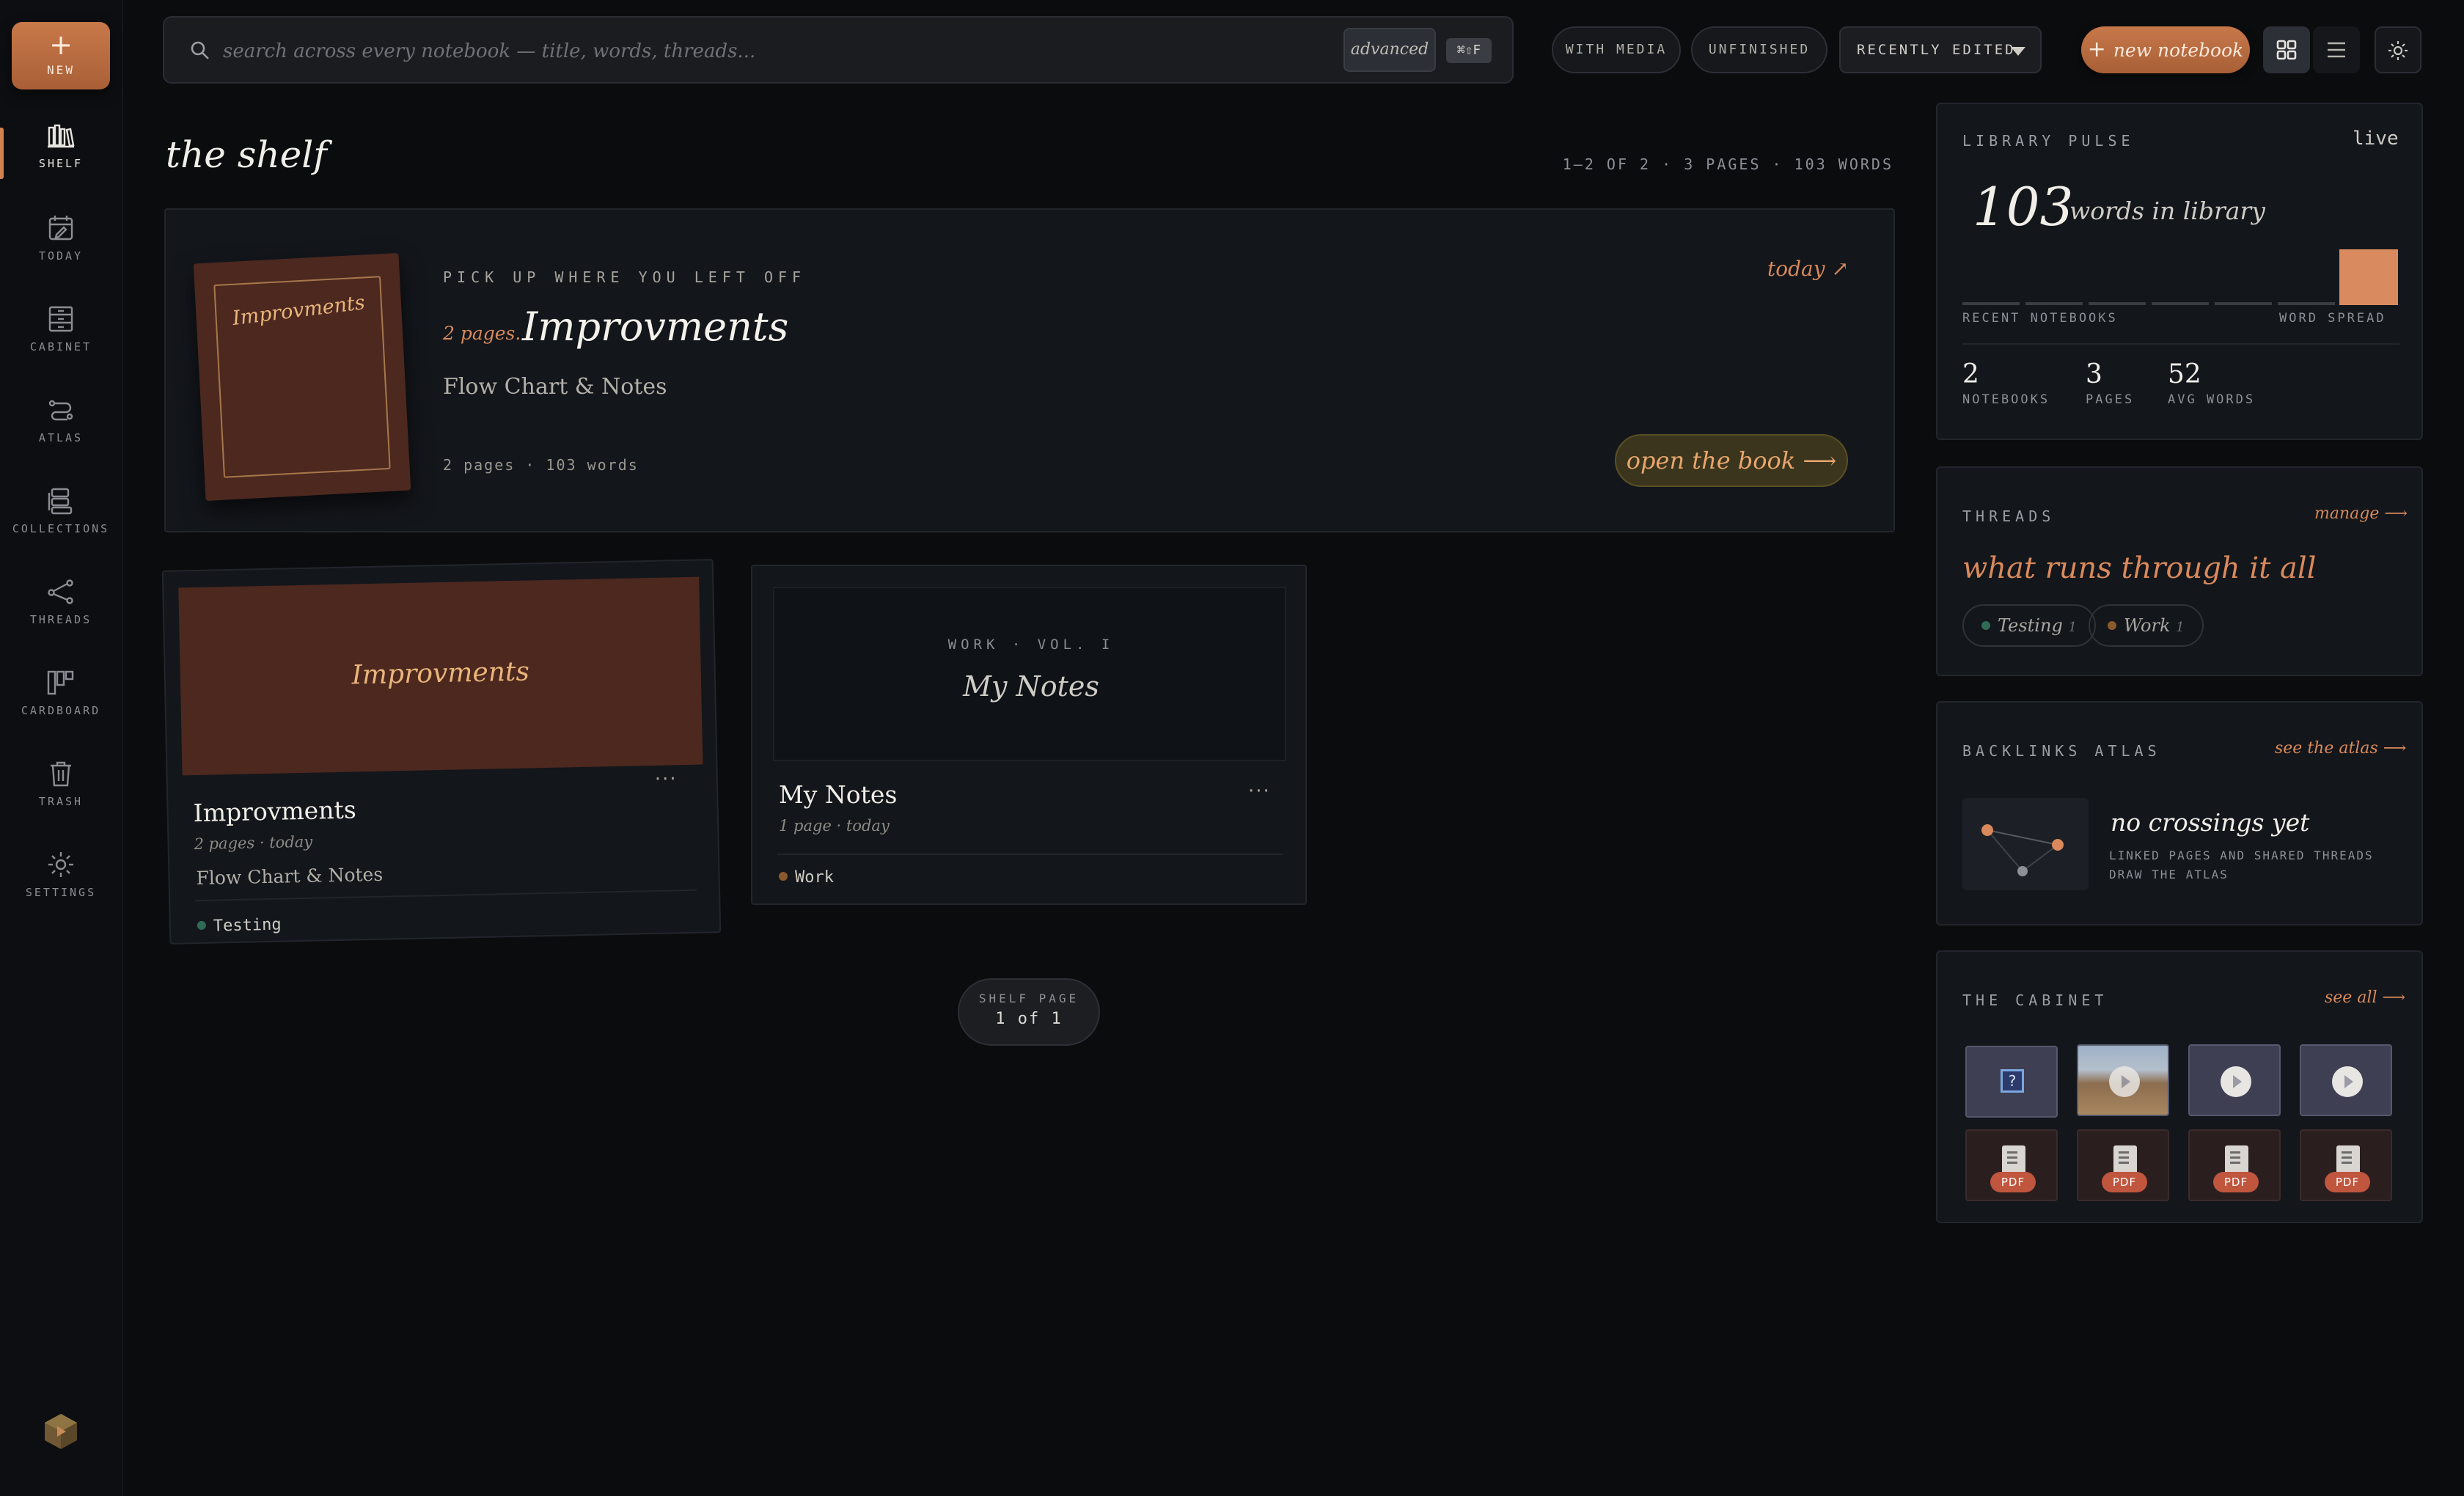 Image resolution: width=2464 pixels, height=1496 pixels. Describe the element at coordinates (2023, 207) in the screenshot. I see `word-count: 103` at that location.